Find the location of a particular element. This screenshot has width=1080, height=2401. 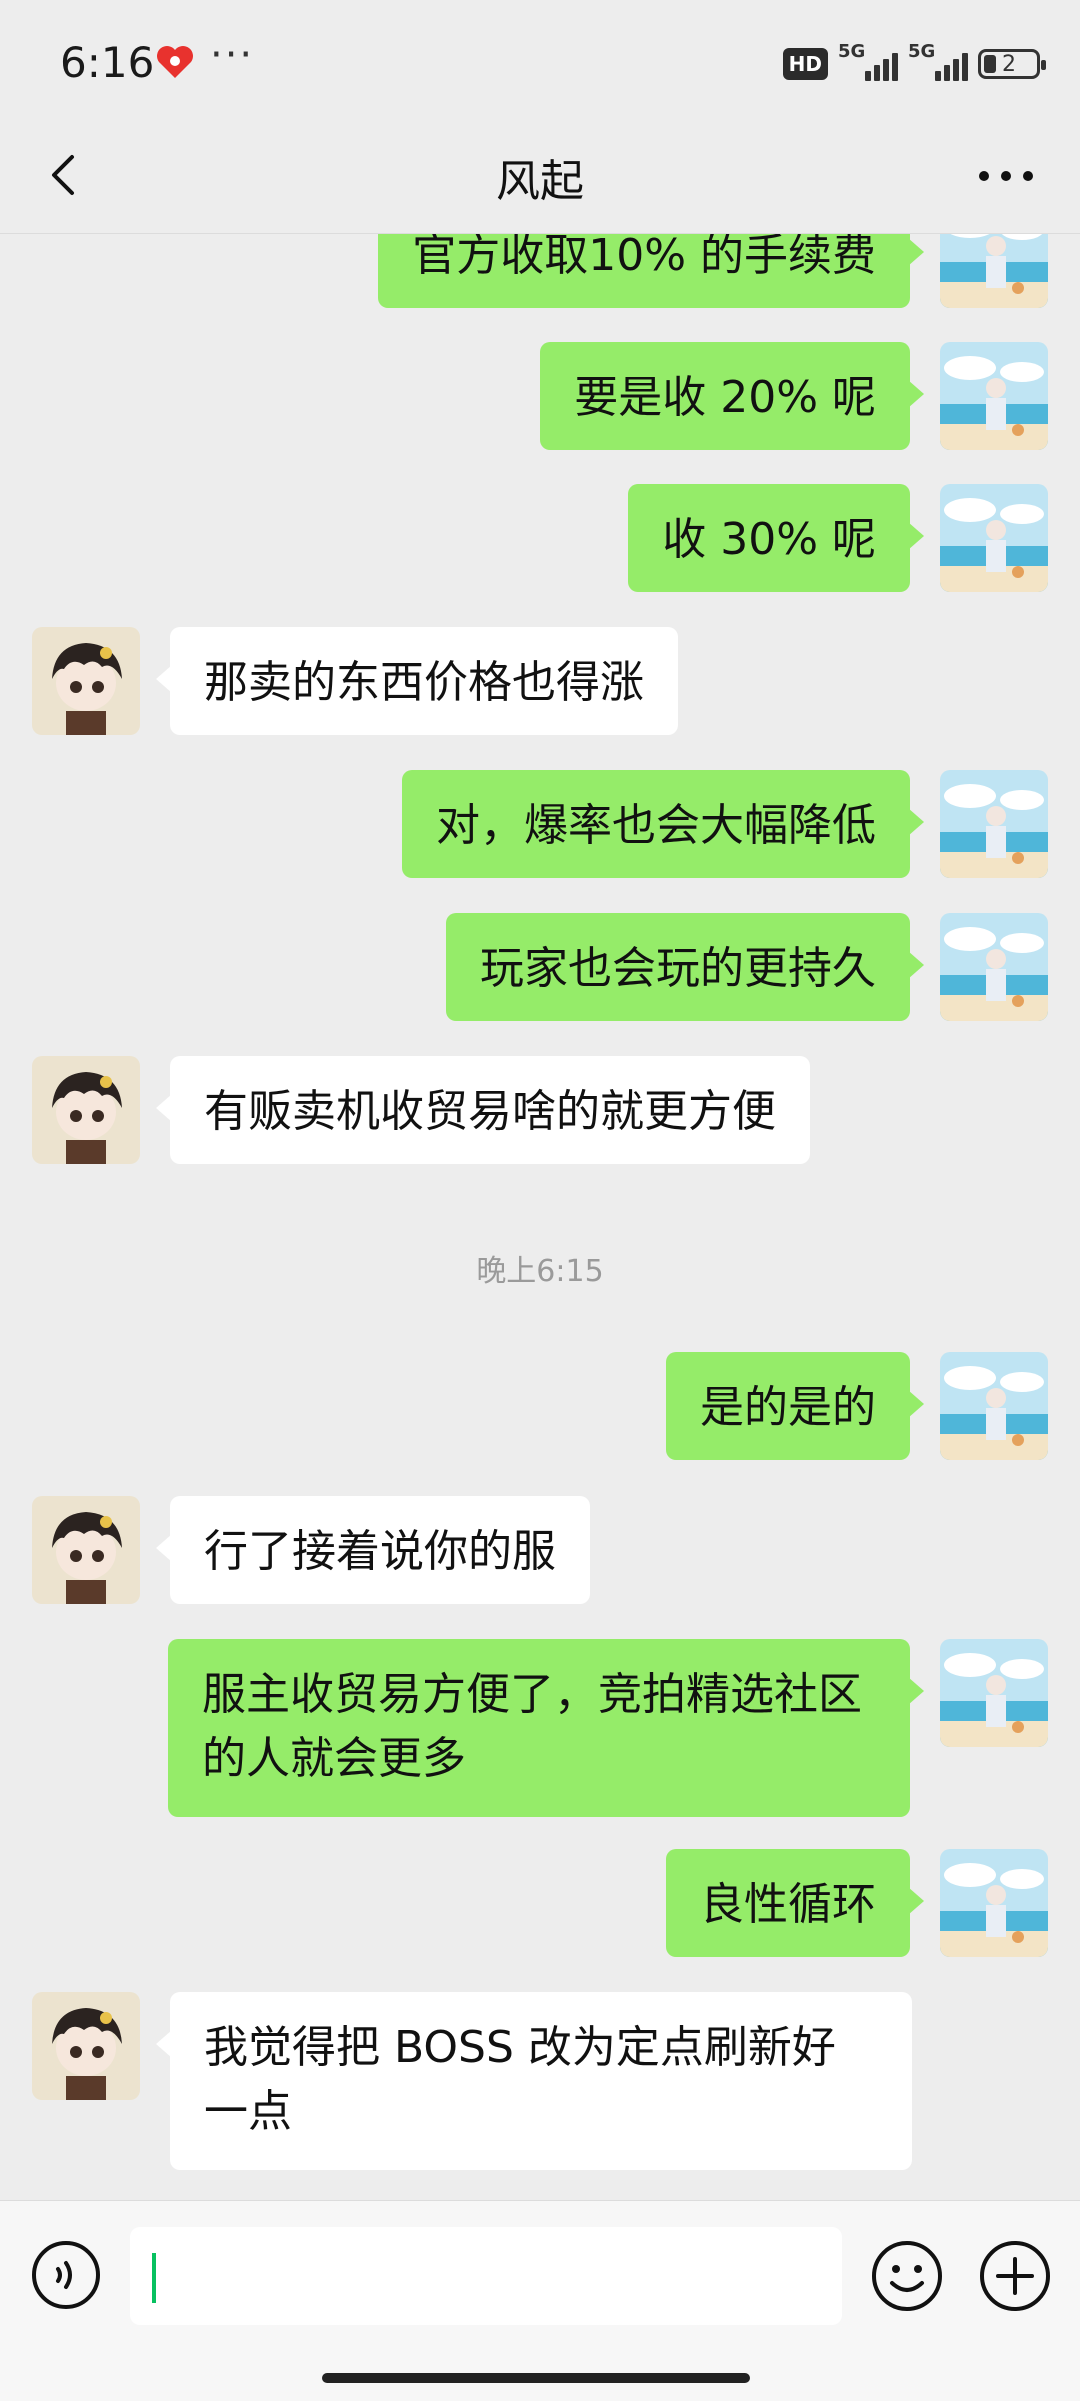

status-time: 6:16 is located at coordinates (107, 62).